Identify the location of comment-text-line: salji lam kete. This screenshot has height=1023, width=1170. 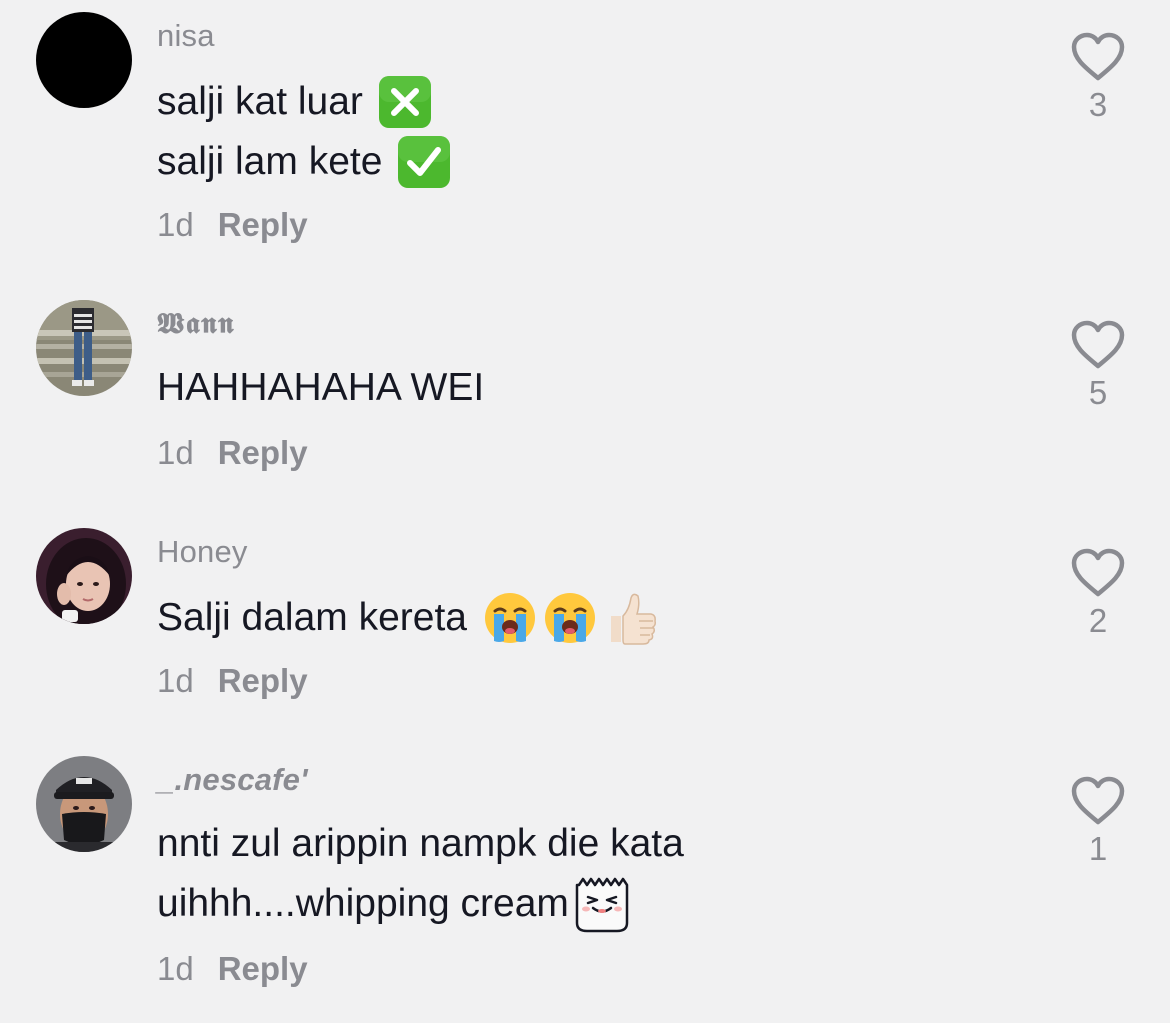
(304, 162).